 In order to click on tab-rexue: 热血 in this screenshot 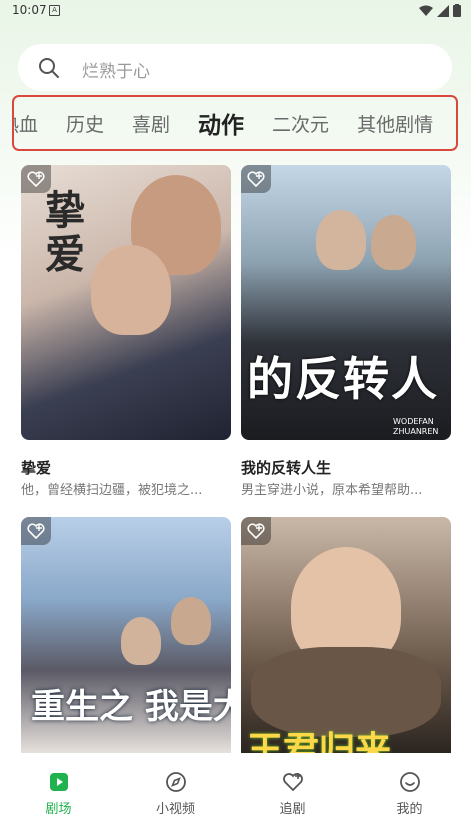, I will do `click(26, 123)`.